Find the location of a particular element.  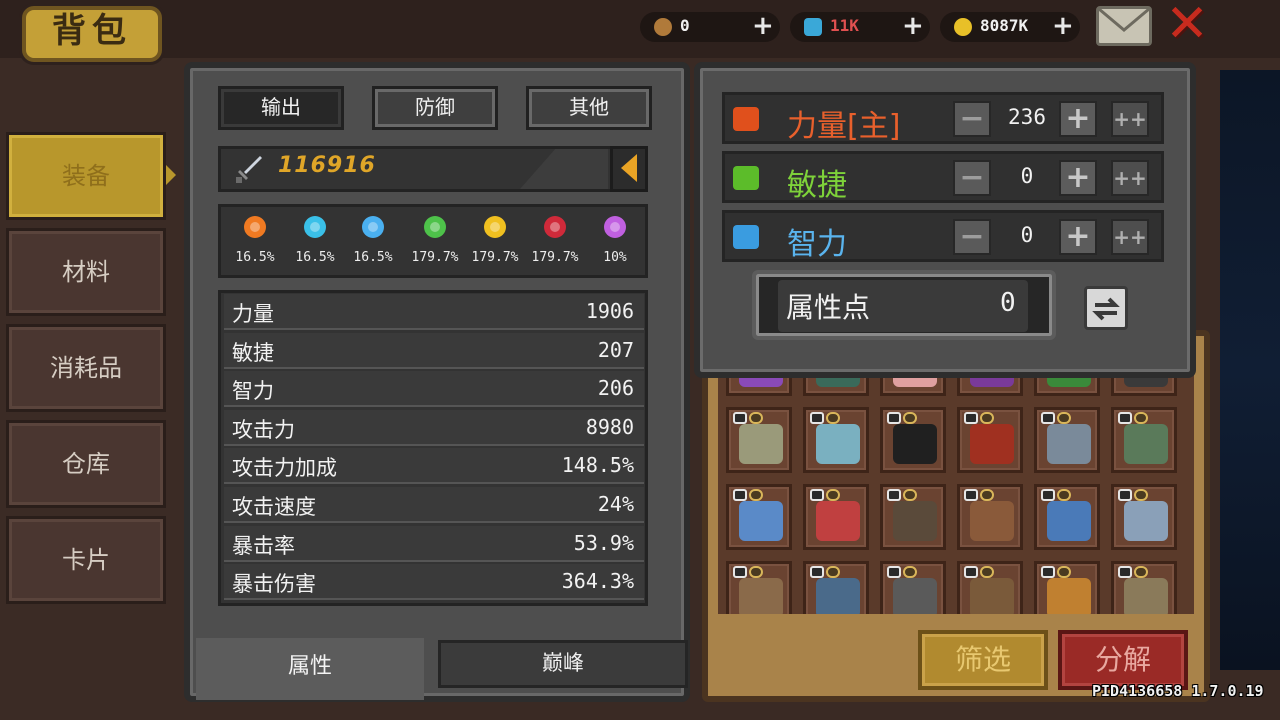

nav-item-cards: 卡片 is located at coordinates (86, 560).